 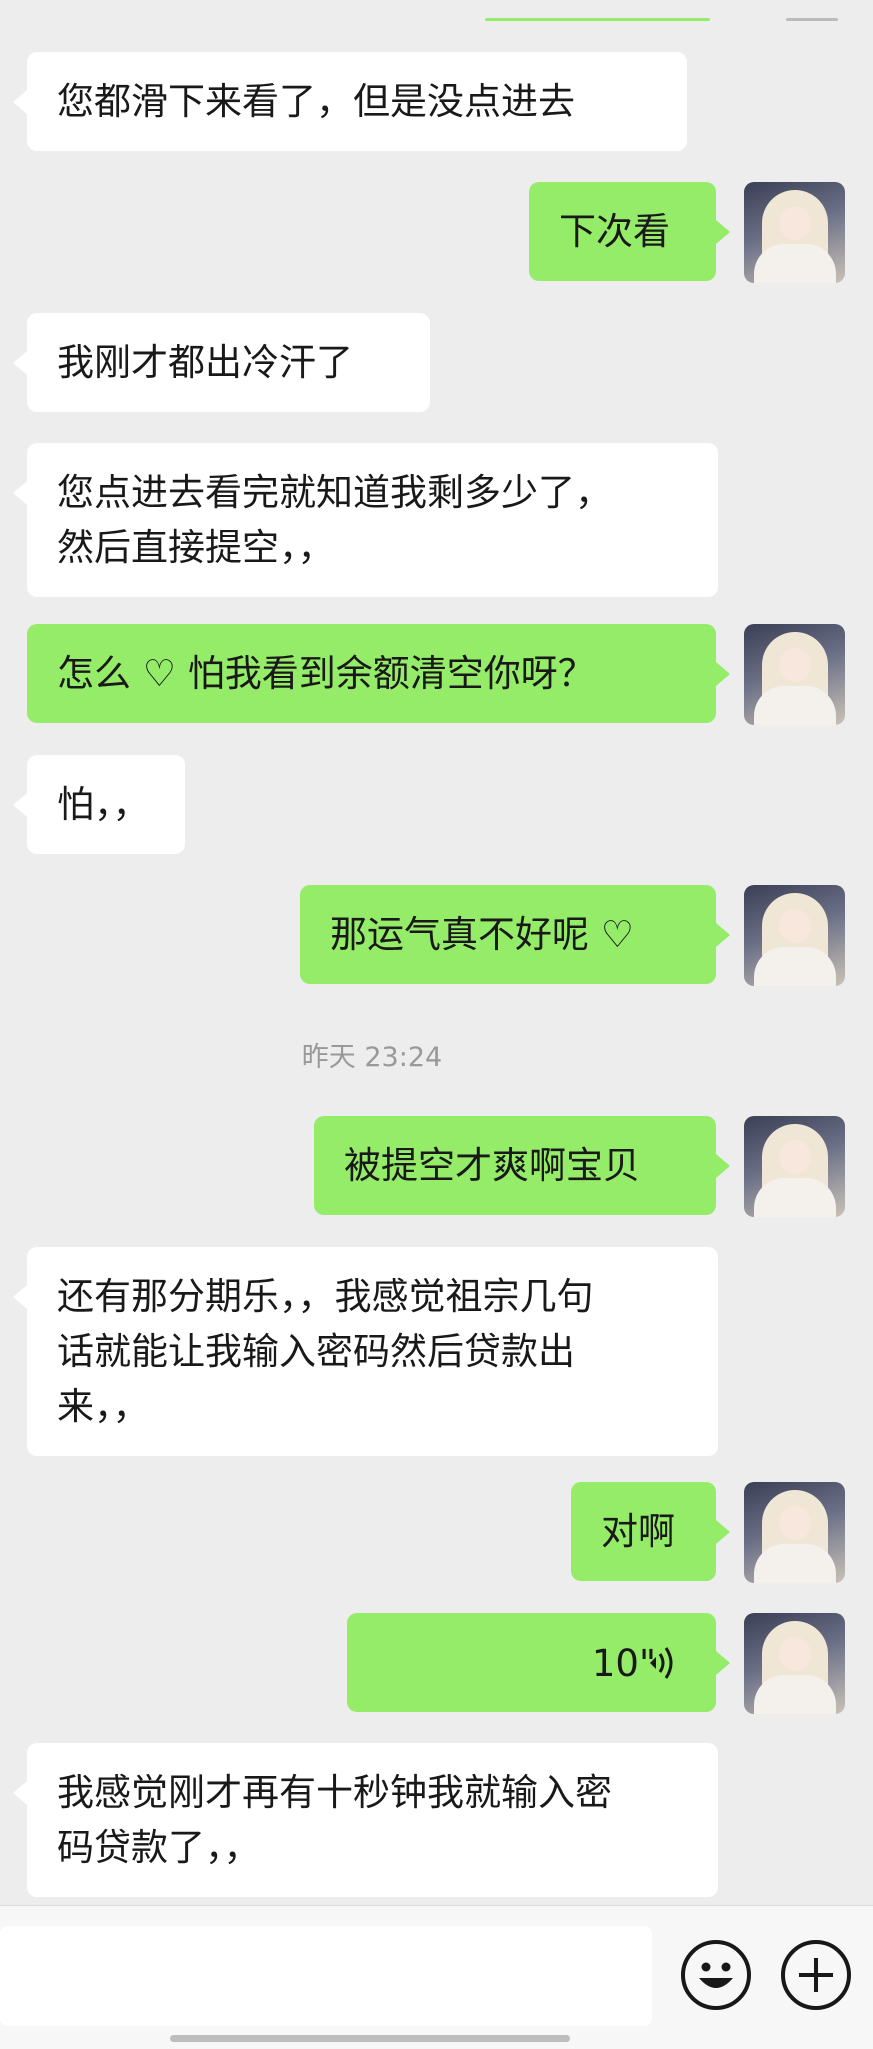 I want to click on message-bubble-incoming: 您都滑下来看了，但是没点进去, so click(x=350, y=101).